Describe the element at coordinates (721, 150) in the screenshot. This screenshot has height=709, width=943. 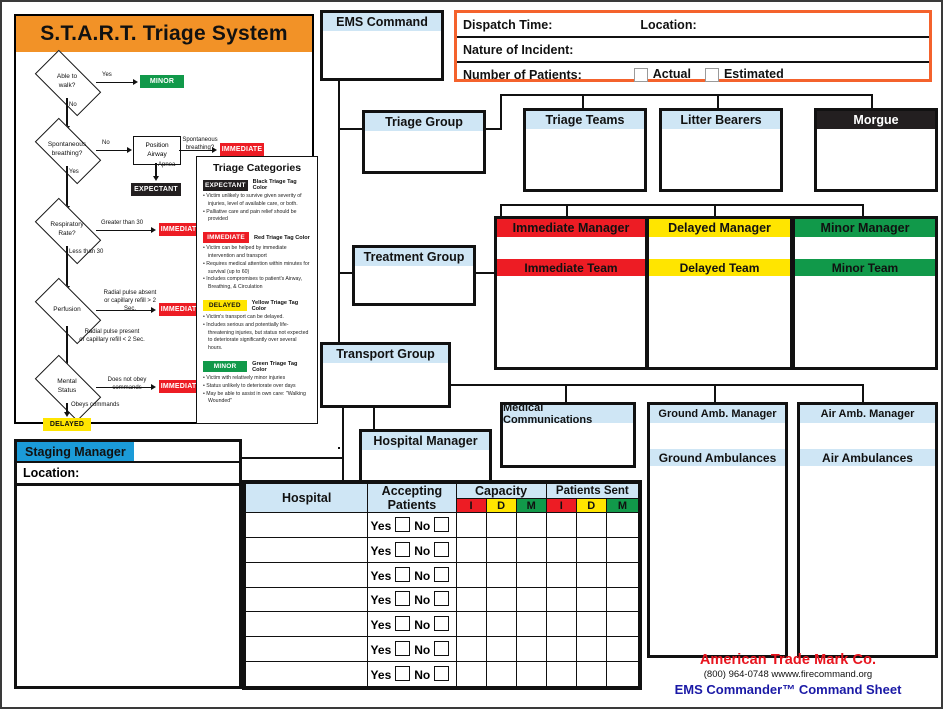
I see `box-litter-bearers: Litter Bearers` at that location.